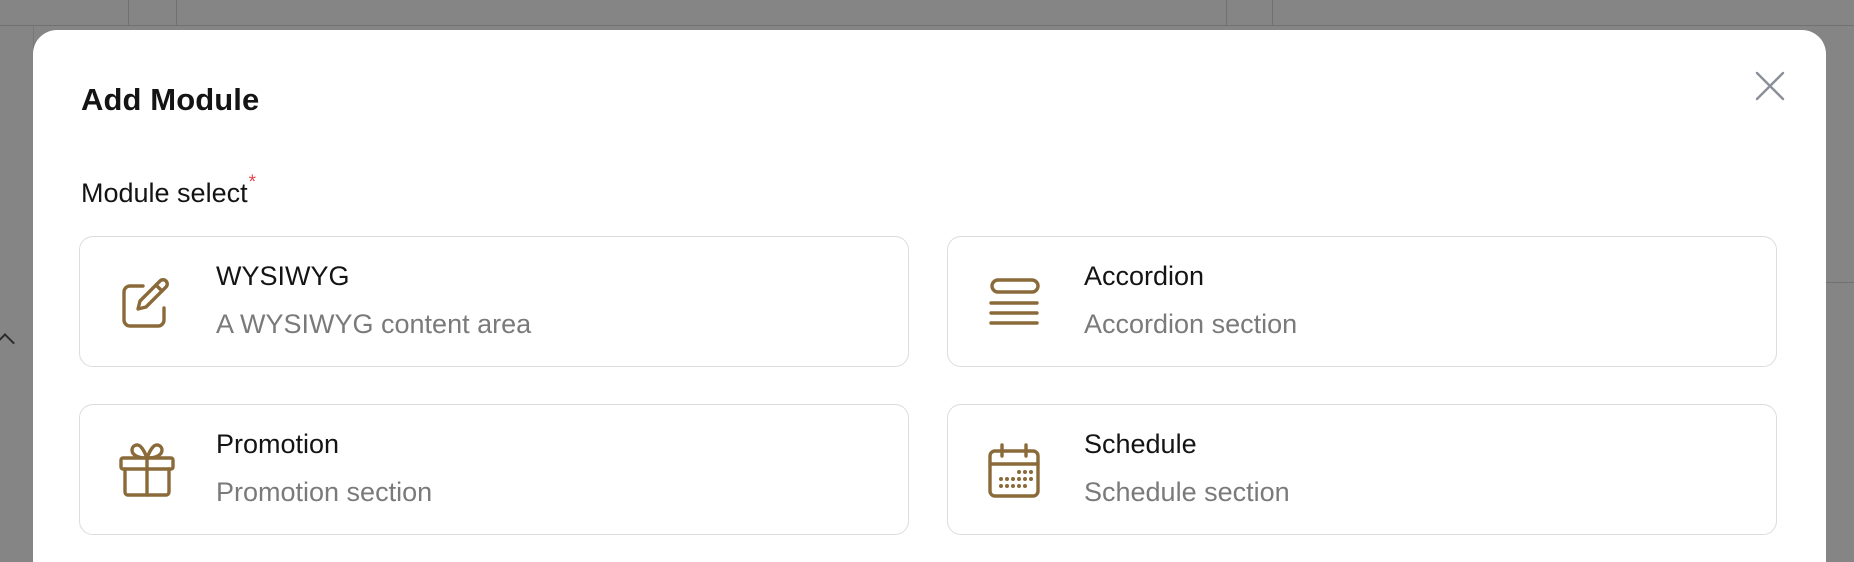 The image size is (1854, 562). Describe the element at coordinates (1362, 469) in the screenshot. I see `module-option-schedule: Schedule Schedule section` at that location.